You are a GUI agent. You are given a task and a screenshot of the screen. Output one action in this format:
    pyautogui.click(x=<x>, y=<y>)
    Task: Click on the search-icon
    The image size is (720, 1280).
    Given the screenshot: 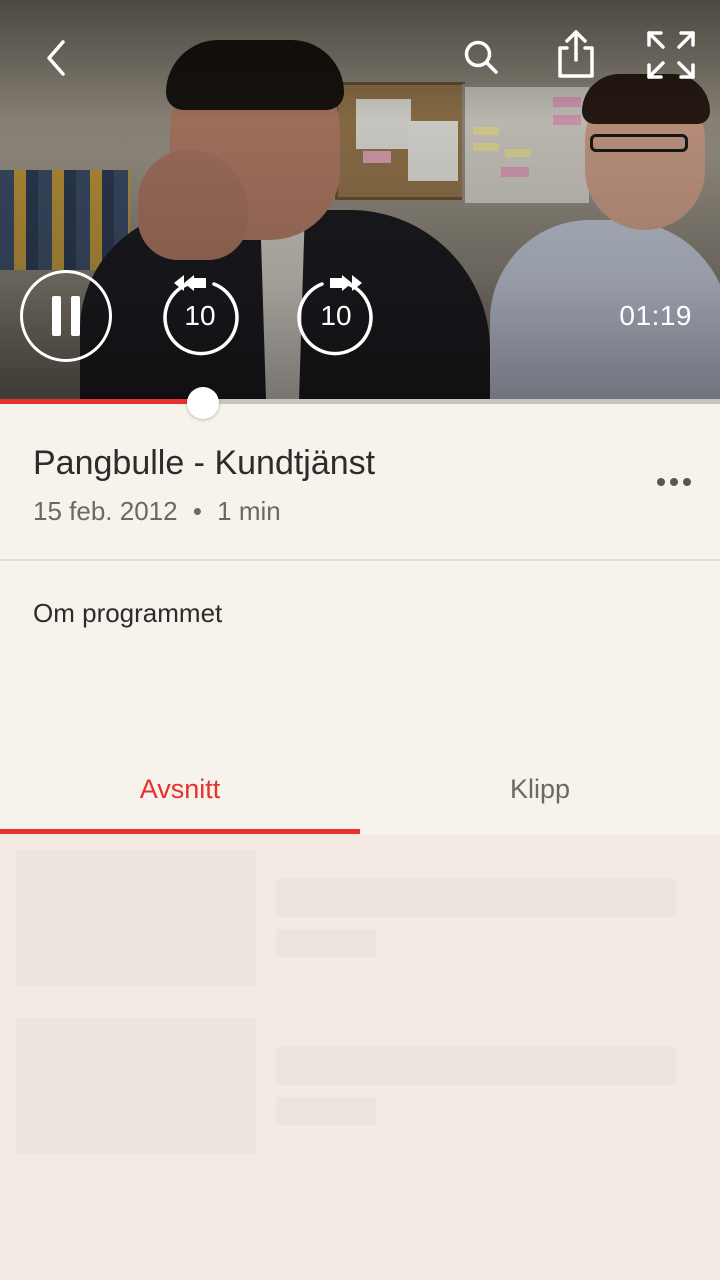 What is the action you would take?
    pyautogui.click(x=481, y=57)
    